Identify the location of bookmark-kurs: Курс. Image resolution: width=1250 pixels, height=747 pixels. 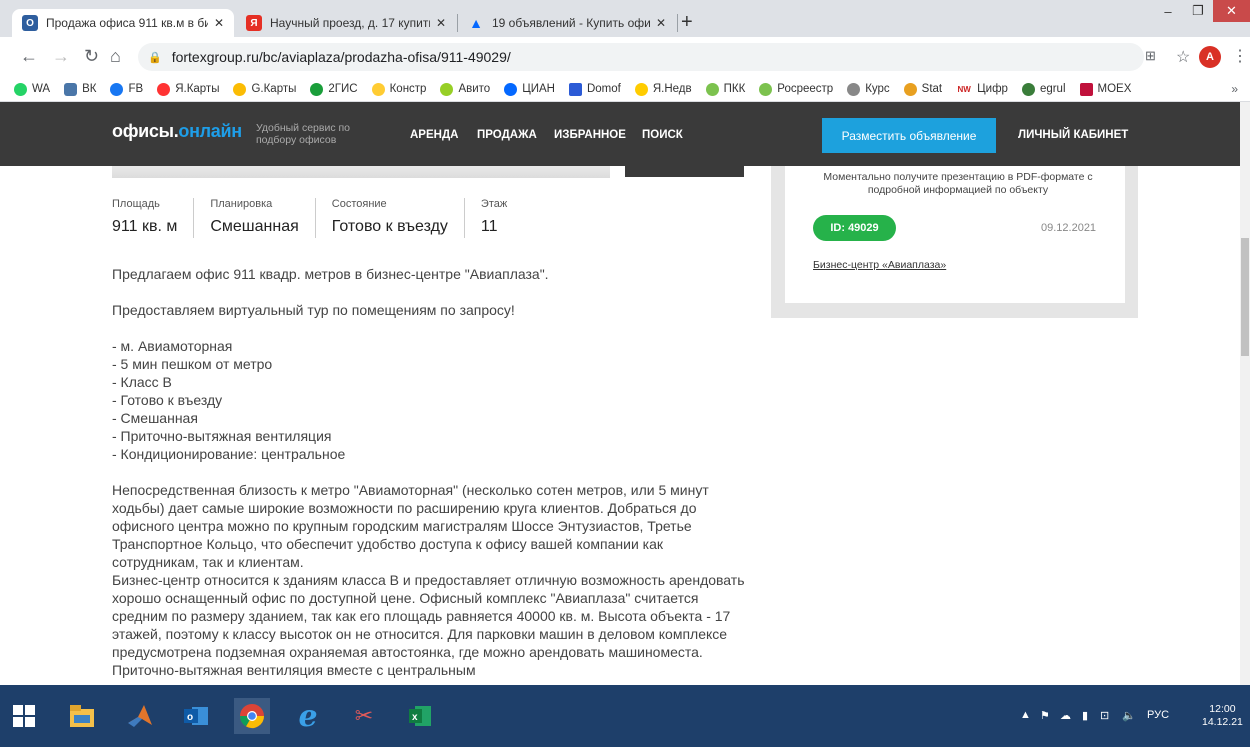
(868, 89).